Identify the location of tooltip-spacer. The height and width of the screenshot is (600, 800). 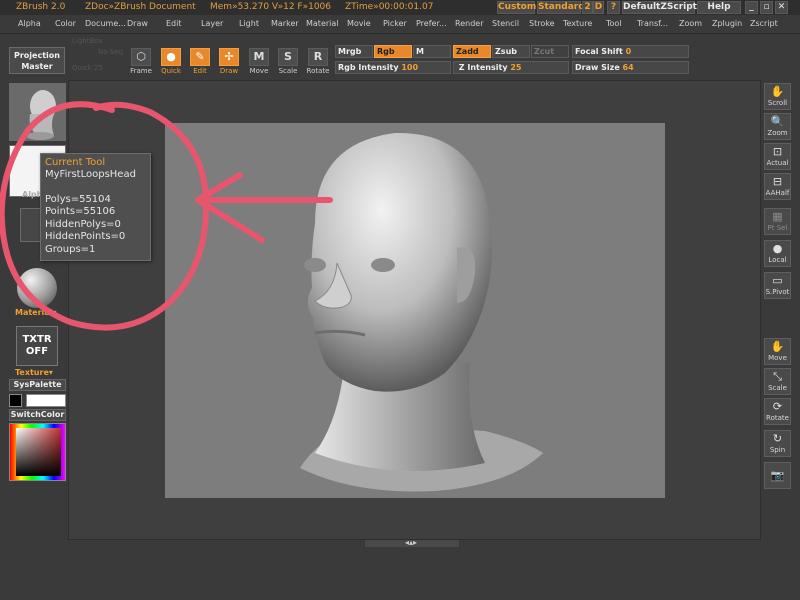
(95, 188).